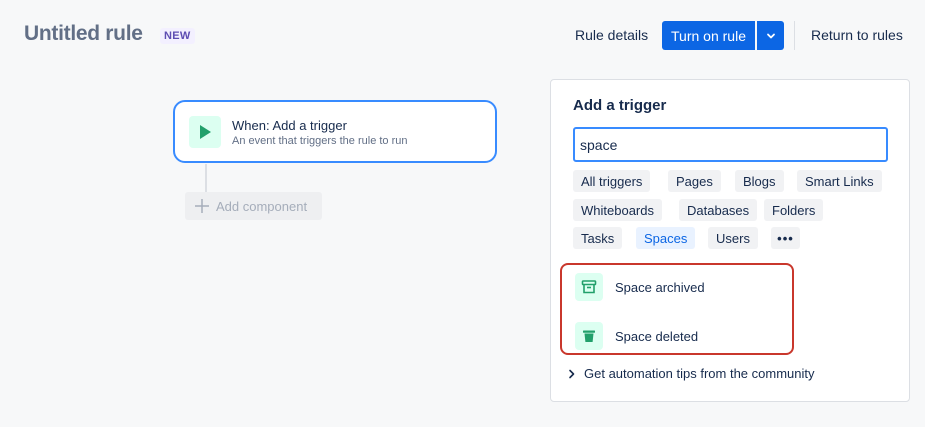 Image resolution: width=925 pixels, height=427 pixels. I want to click on automation-tips-link: Get automation tips from the community, so click(691, 373).